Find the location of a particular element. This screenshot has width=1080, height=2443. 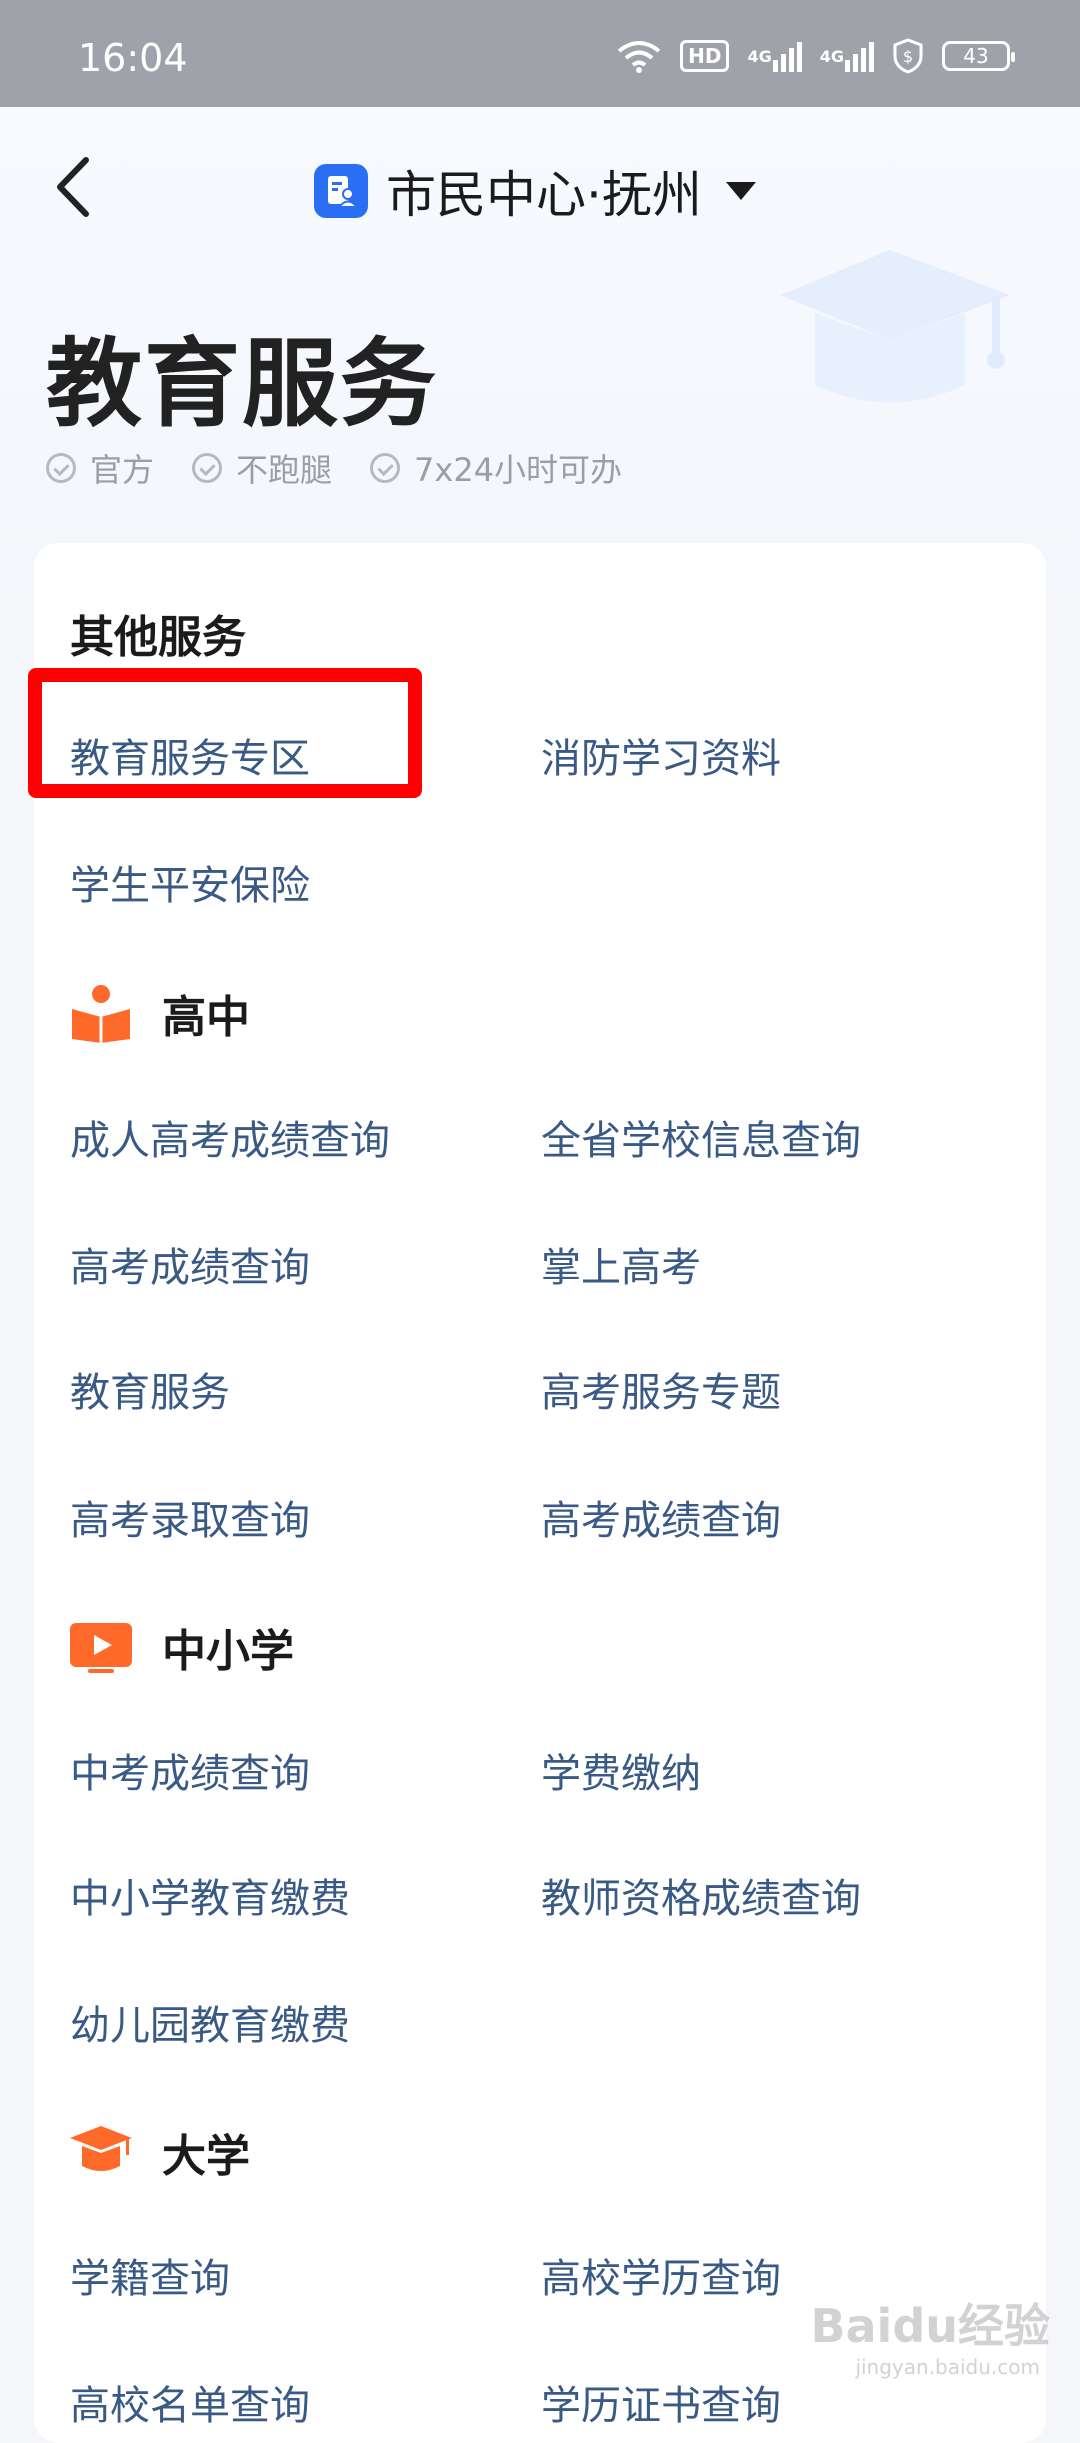

city-service-icon is located at coordinates (341, 191).